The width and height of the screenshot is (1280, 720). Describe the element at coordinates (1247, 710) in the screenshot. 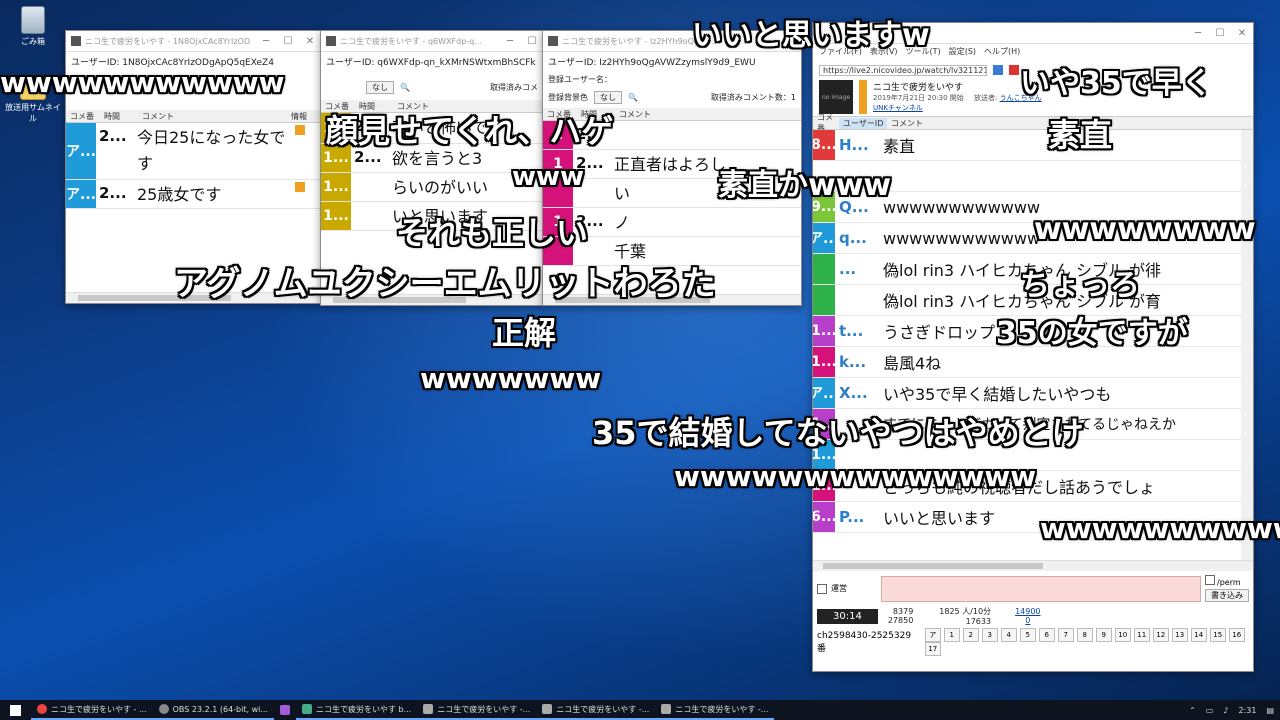

I see `clock: 2:31` at that location.